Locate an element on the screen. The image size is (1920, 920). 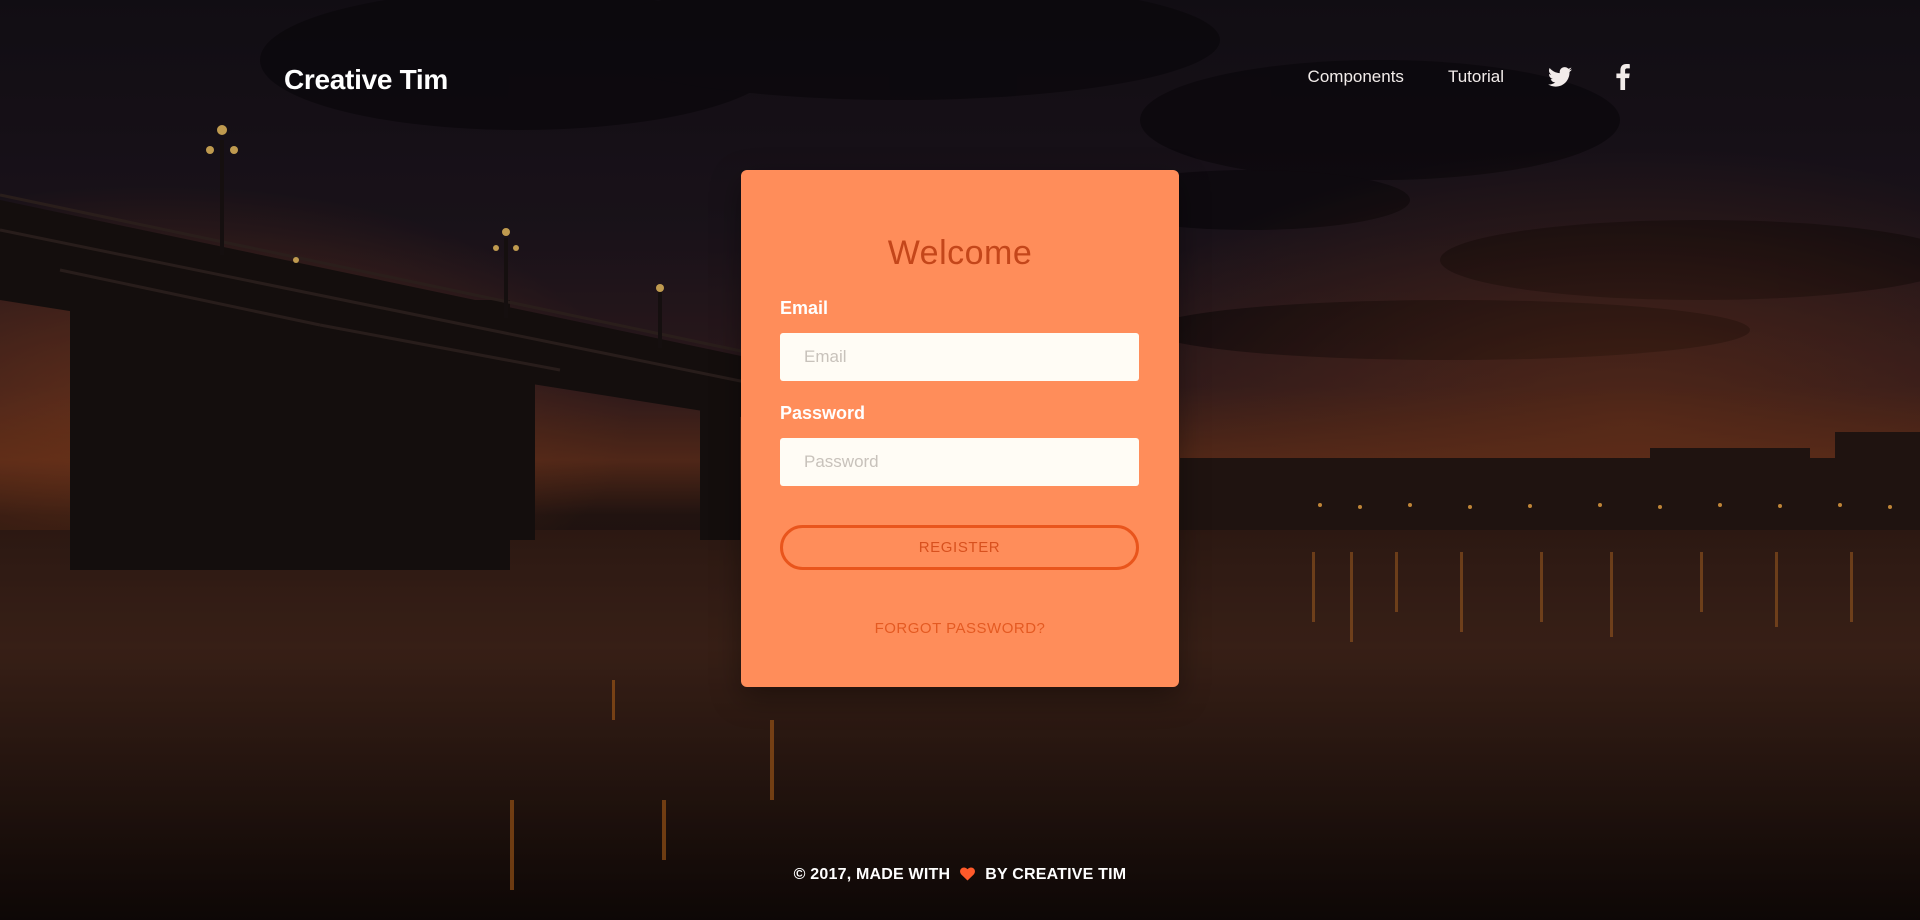
nav-link-components: Components is located at coordinates (1356, 77).